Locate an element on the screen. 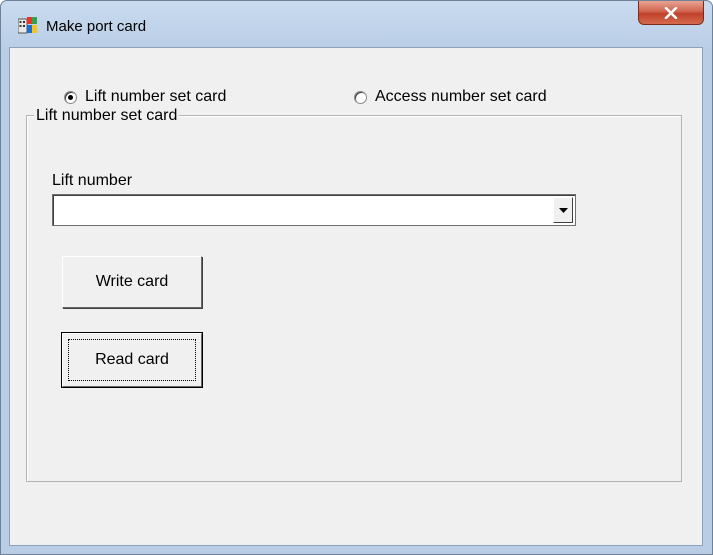  write-card-button: Write card is located at coordinates (132, 282).